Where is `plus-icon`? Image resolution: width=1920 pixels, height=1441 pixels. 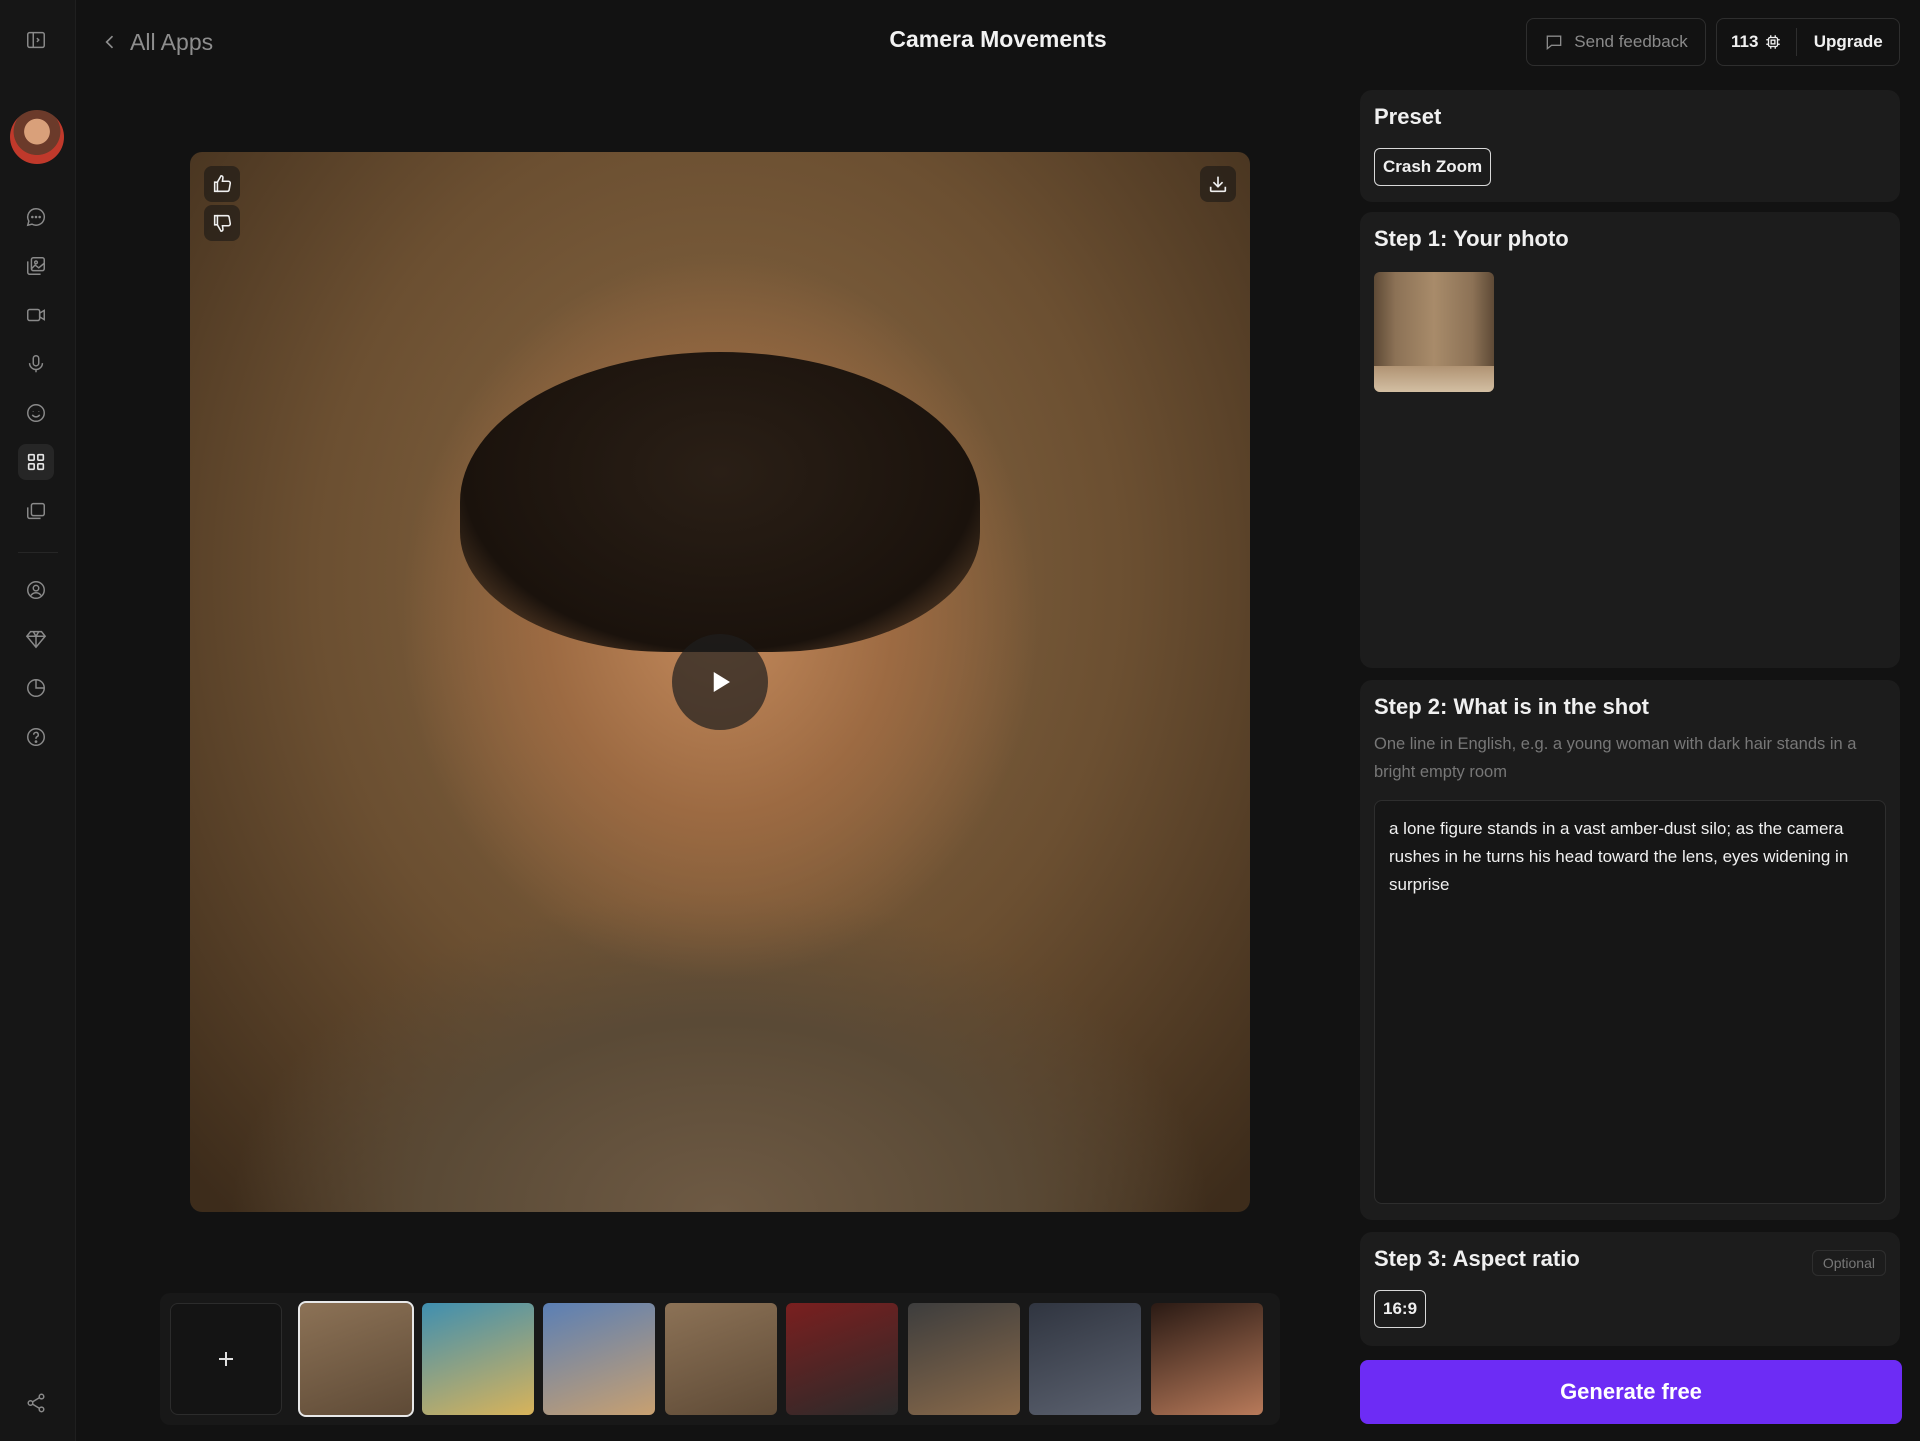 plus-icon is located at coordinates (226, 1359).